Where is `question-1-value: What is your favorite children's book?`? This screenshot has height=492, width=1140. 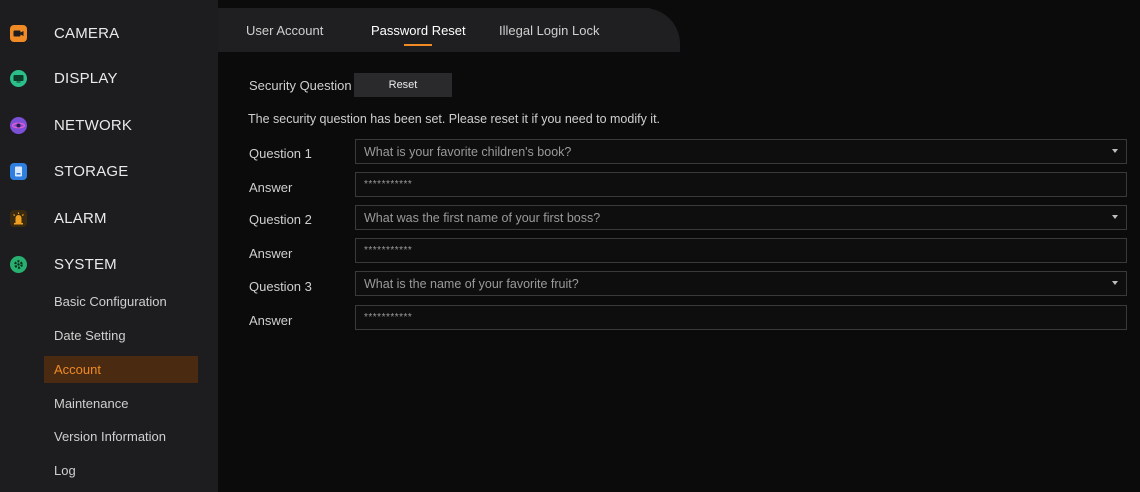 question-1-value: What is your favorite children's book? is located at coordinates (468, 151).